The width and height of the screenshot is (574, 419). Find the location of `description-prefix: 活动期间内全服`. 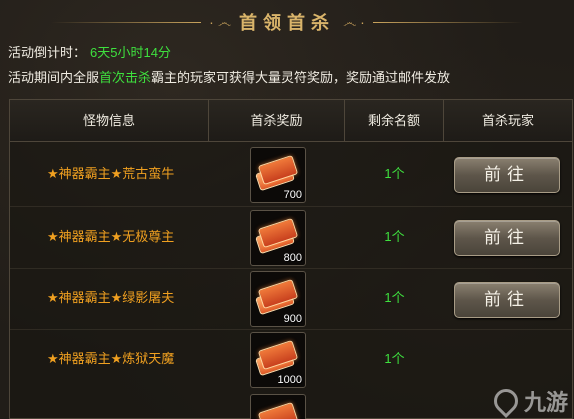

description-prefix: 活动期间内全服 is located at coordinates (54, 77).